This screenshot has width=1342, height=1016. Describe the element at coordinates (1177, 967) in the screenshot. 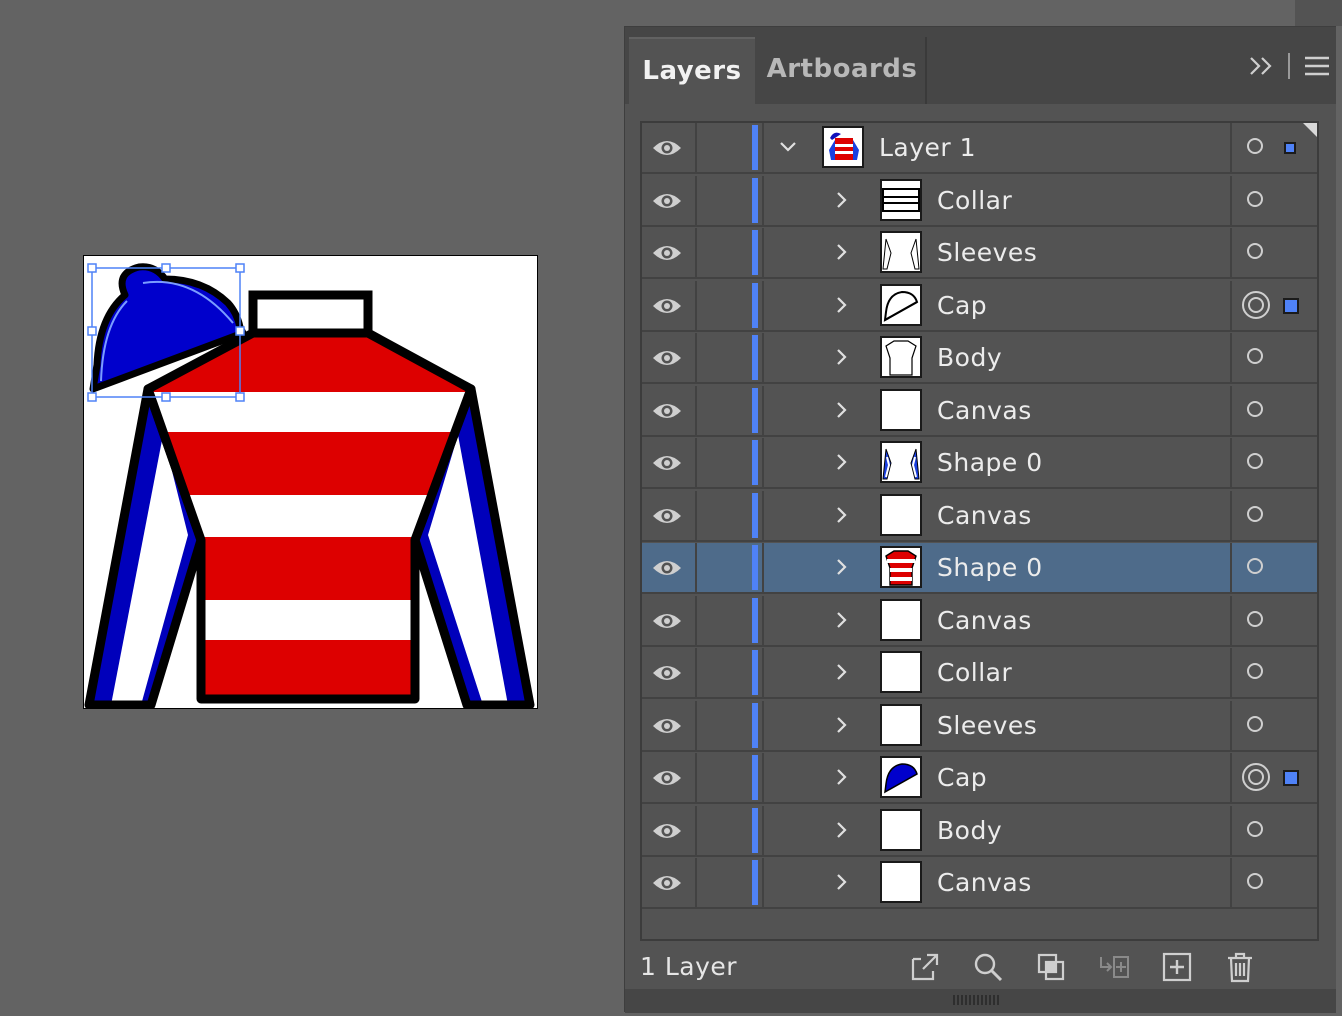

I see `new-layer-icon` at that location.